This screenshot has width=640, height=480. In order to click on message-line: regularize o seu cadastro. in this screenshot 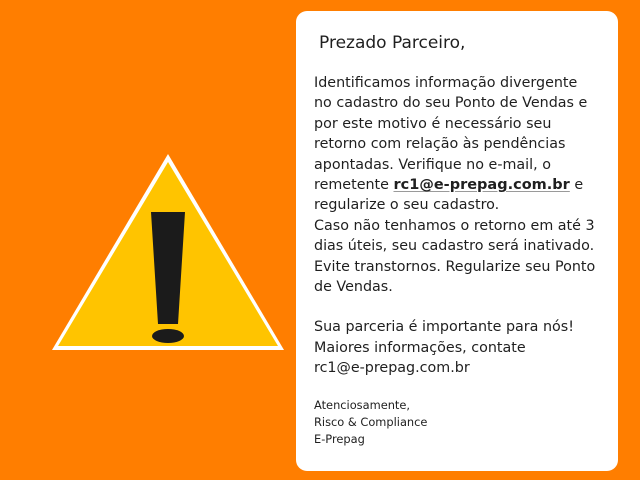, I will do `click(407, 205)`.